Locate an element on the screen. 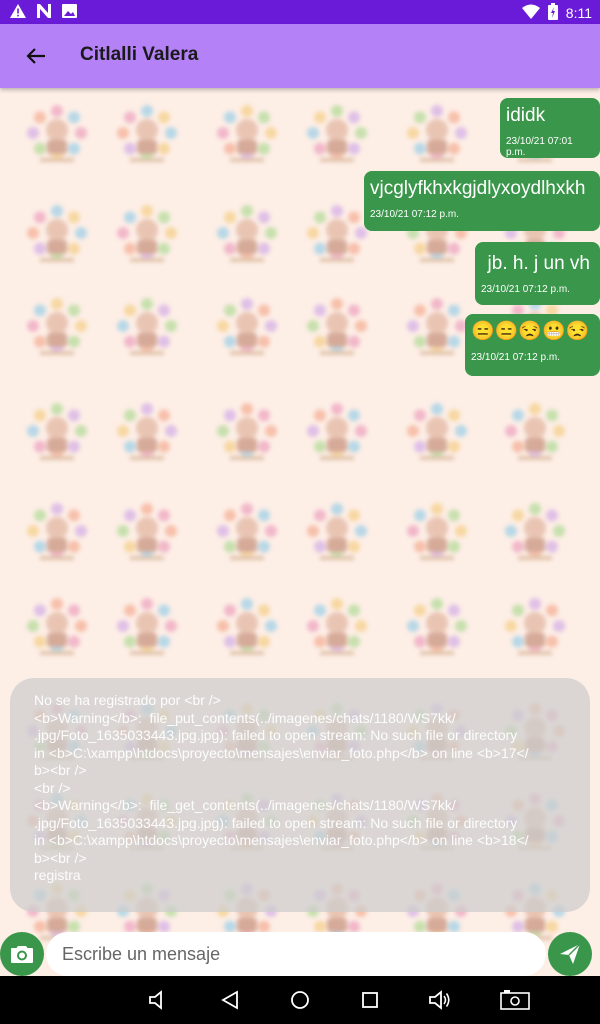  send-icon is located at coordinates (570, 953).